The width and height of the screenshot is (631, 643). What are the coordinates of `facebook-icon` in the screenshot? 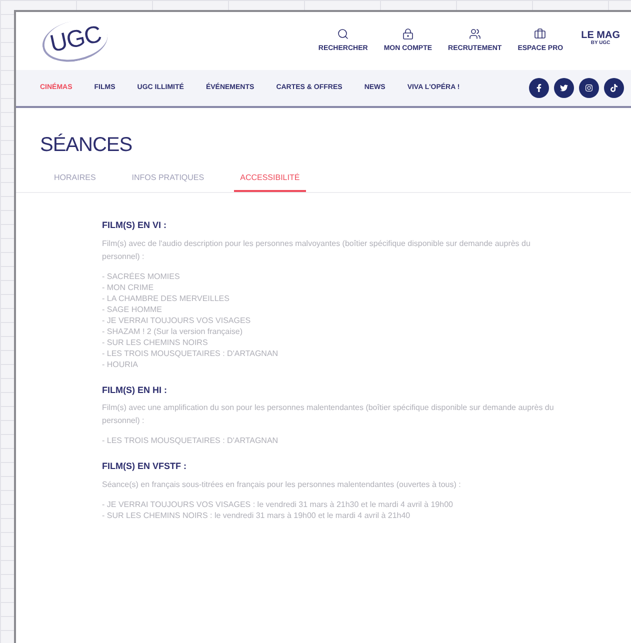 It's located at (539, 88).